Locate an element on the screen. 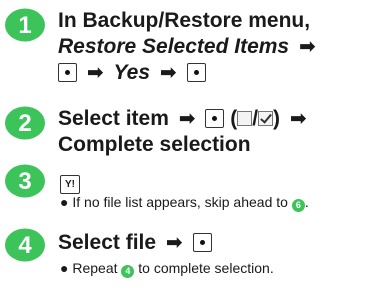 The height and width of the screenshot is (296, 379). step-2-badge: 2 is located at coordinates (25, 123).